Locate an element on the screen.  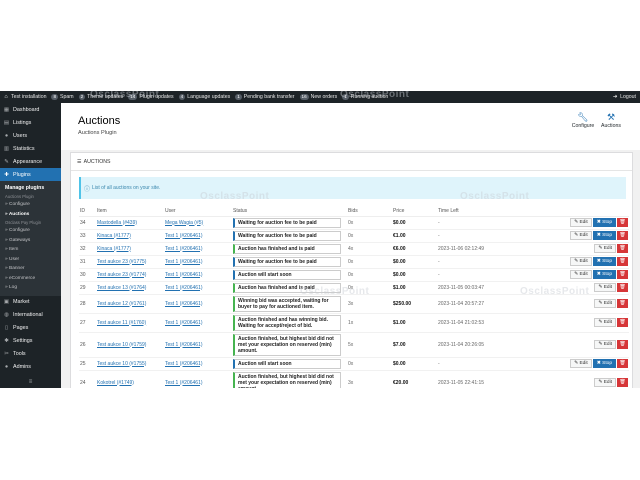
item-cell: Kinaca (#1777) is located at coordinates (130, 249).